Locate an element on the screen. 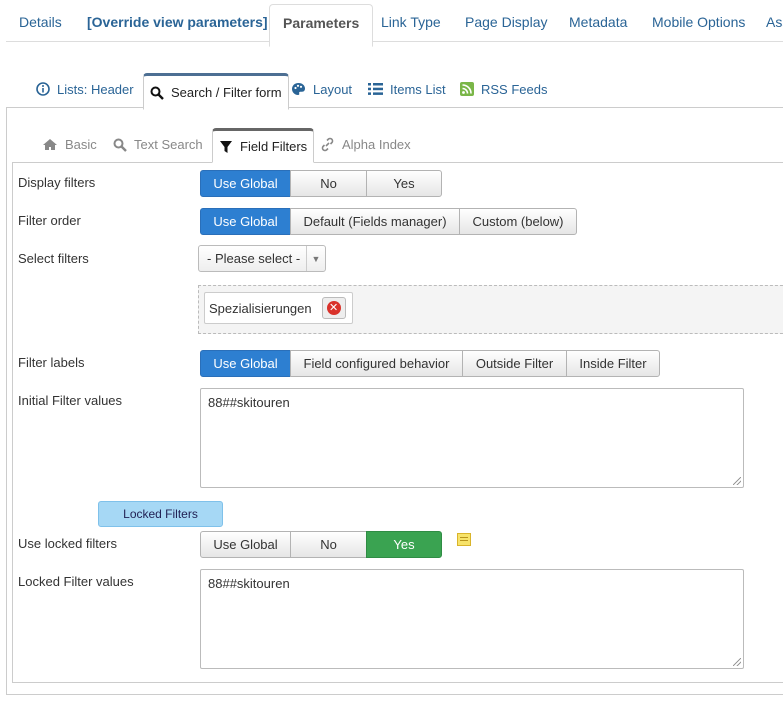 The image size is (783, 701). initial-filter-values-text: 88##skitouren is located at coordinates (249, 402).